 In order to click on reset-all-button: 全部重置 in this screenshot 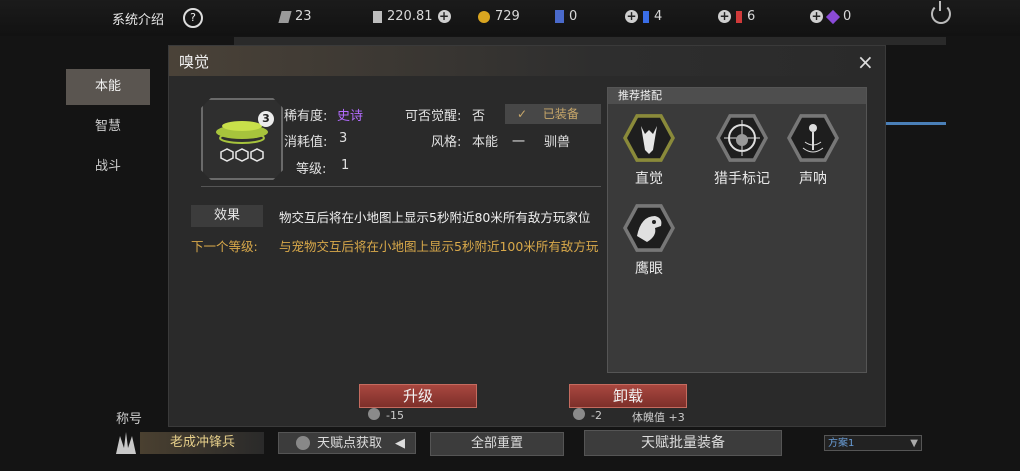, I will do `click(497, 444)`.